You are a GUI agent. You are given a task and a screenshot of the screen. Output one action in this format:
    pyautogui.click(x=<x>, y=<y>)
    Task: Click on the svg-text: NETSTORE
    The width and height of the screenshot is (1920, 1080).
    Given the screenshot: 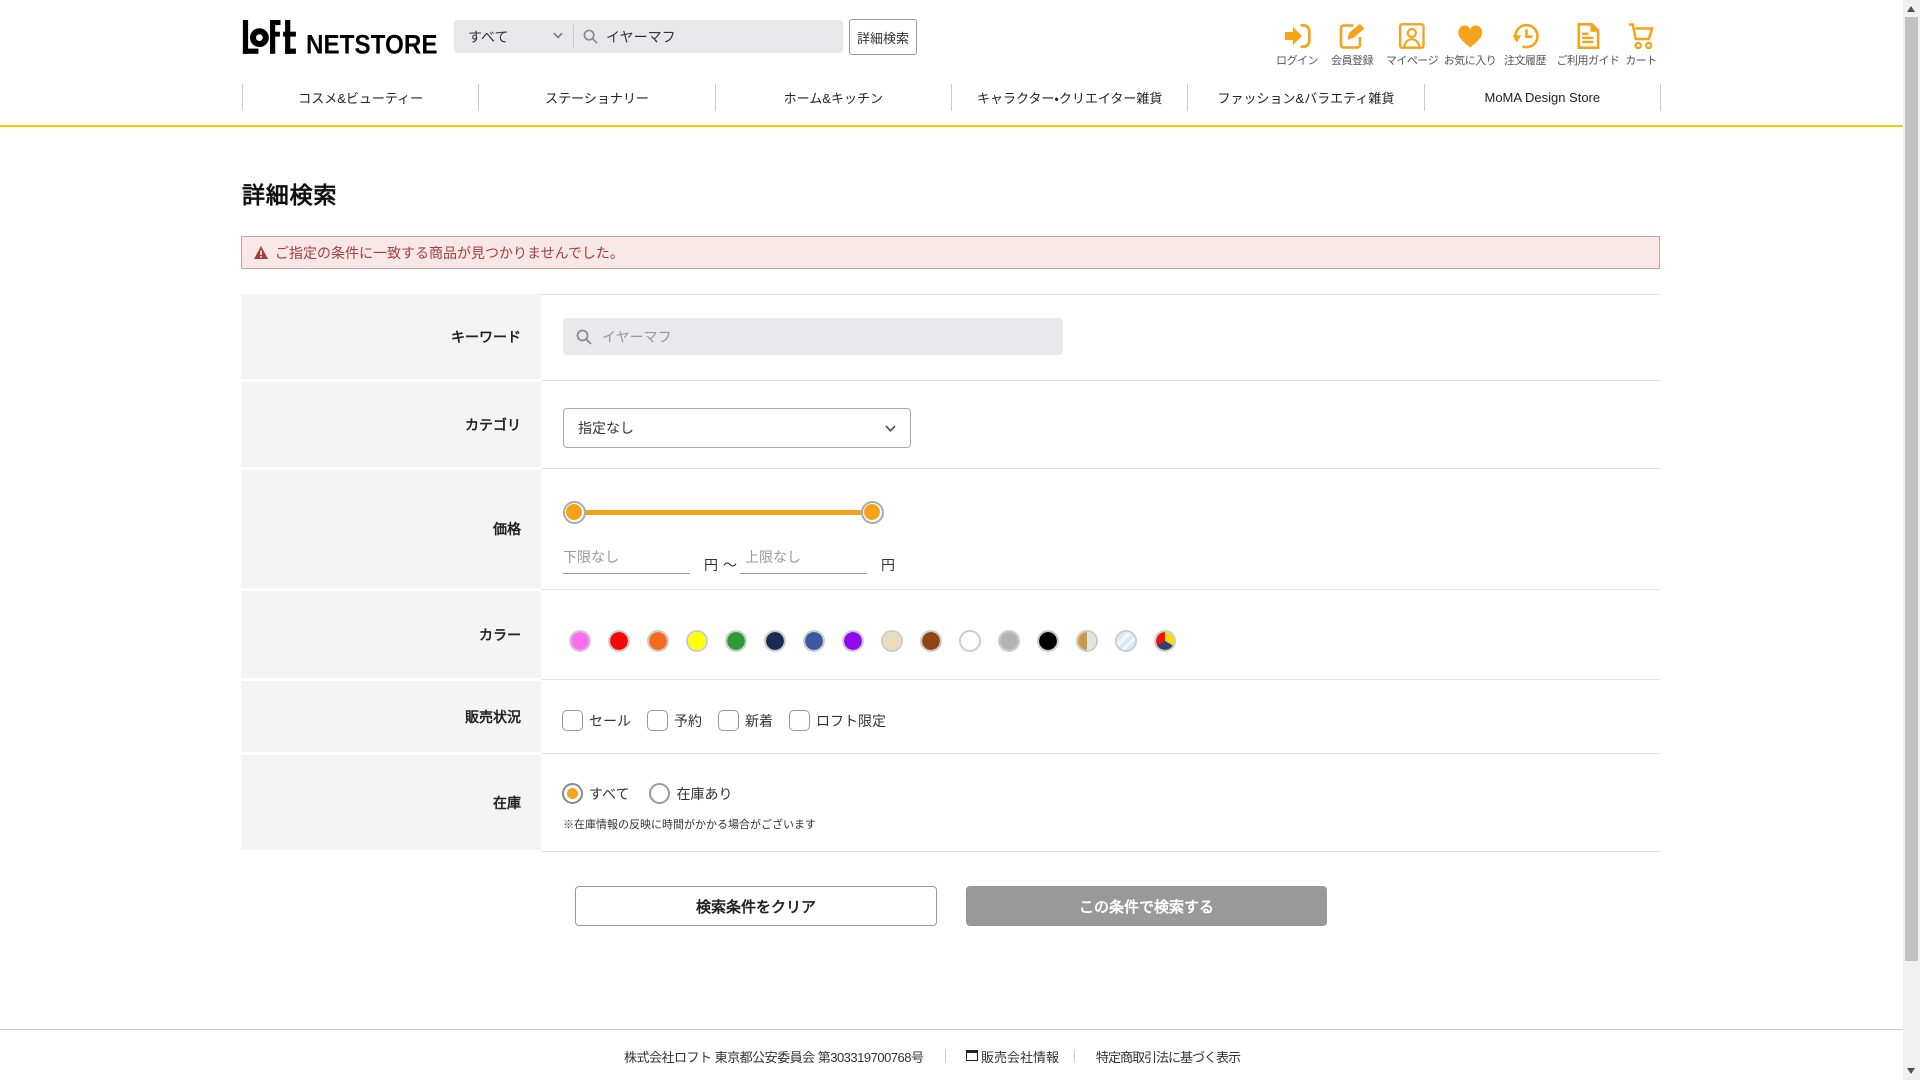 What is the action you would take?
    pyautogui.click(x=372, y=42)
    